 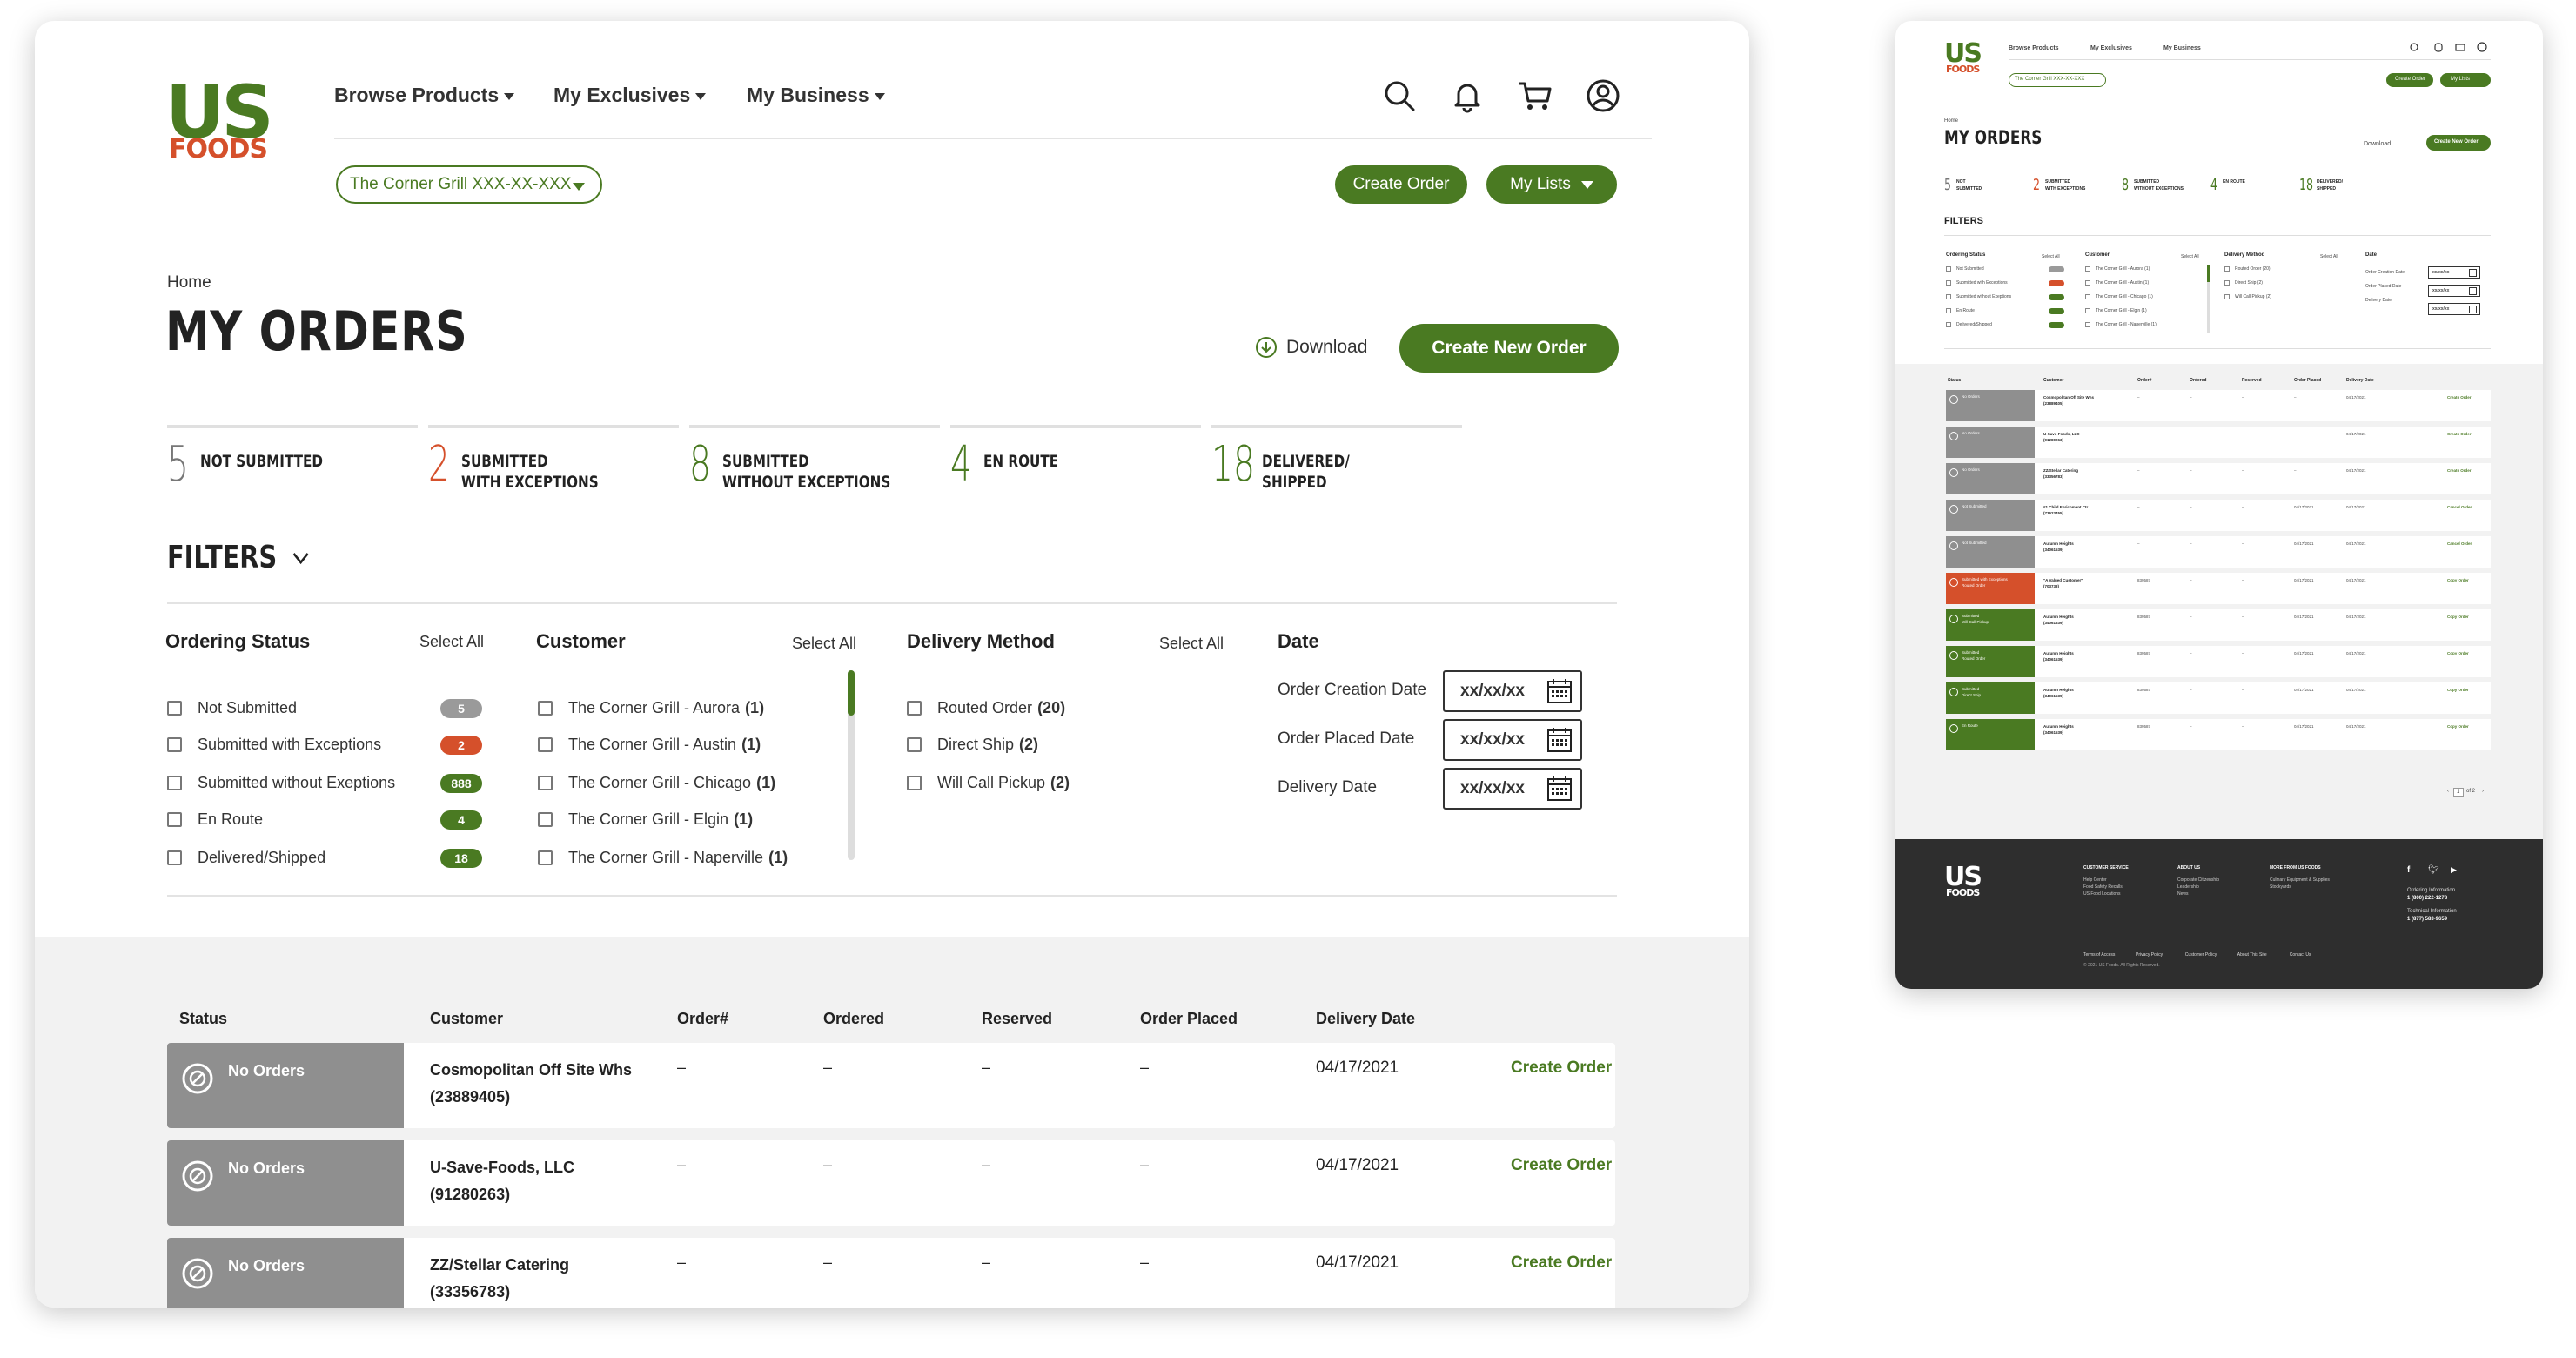 What do you see at coordinates (222, 120) in the screenshot?
I see `us-foods-logo: US FOODS` at bounding box center [222, 120].